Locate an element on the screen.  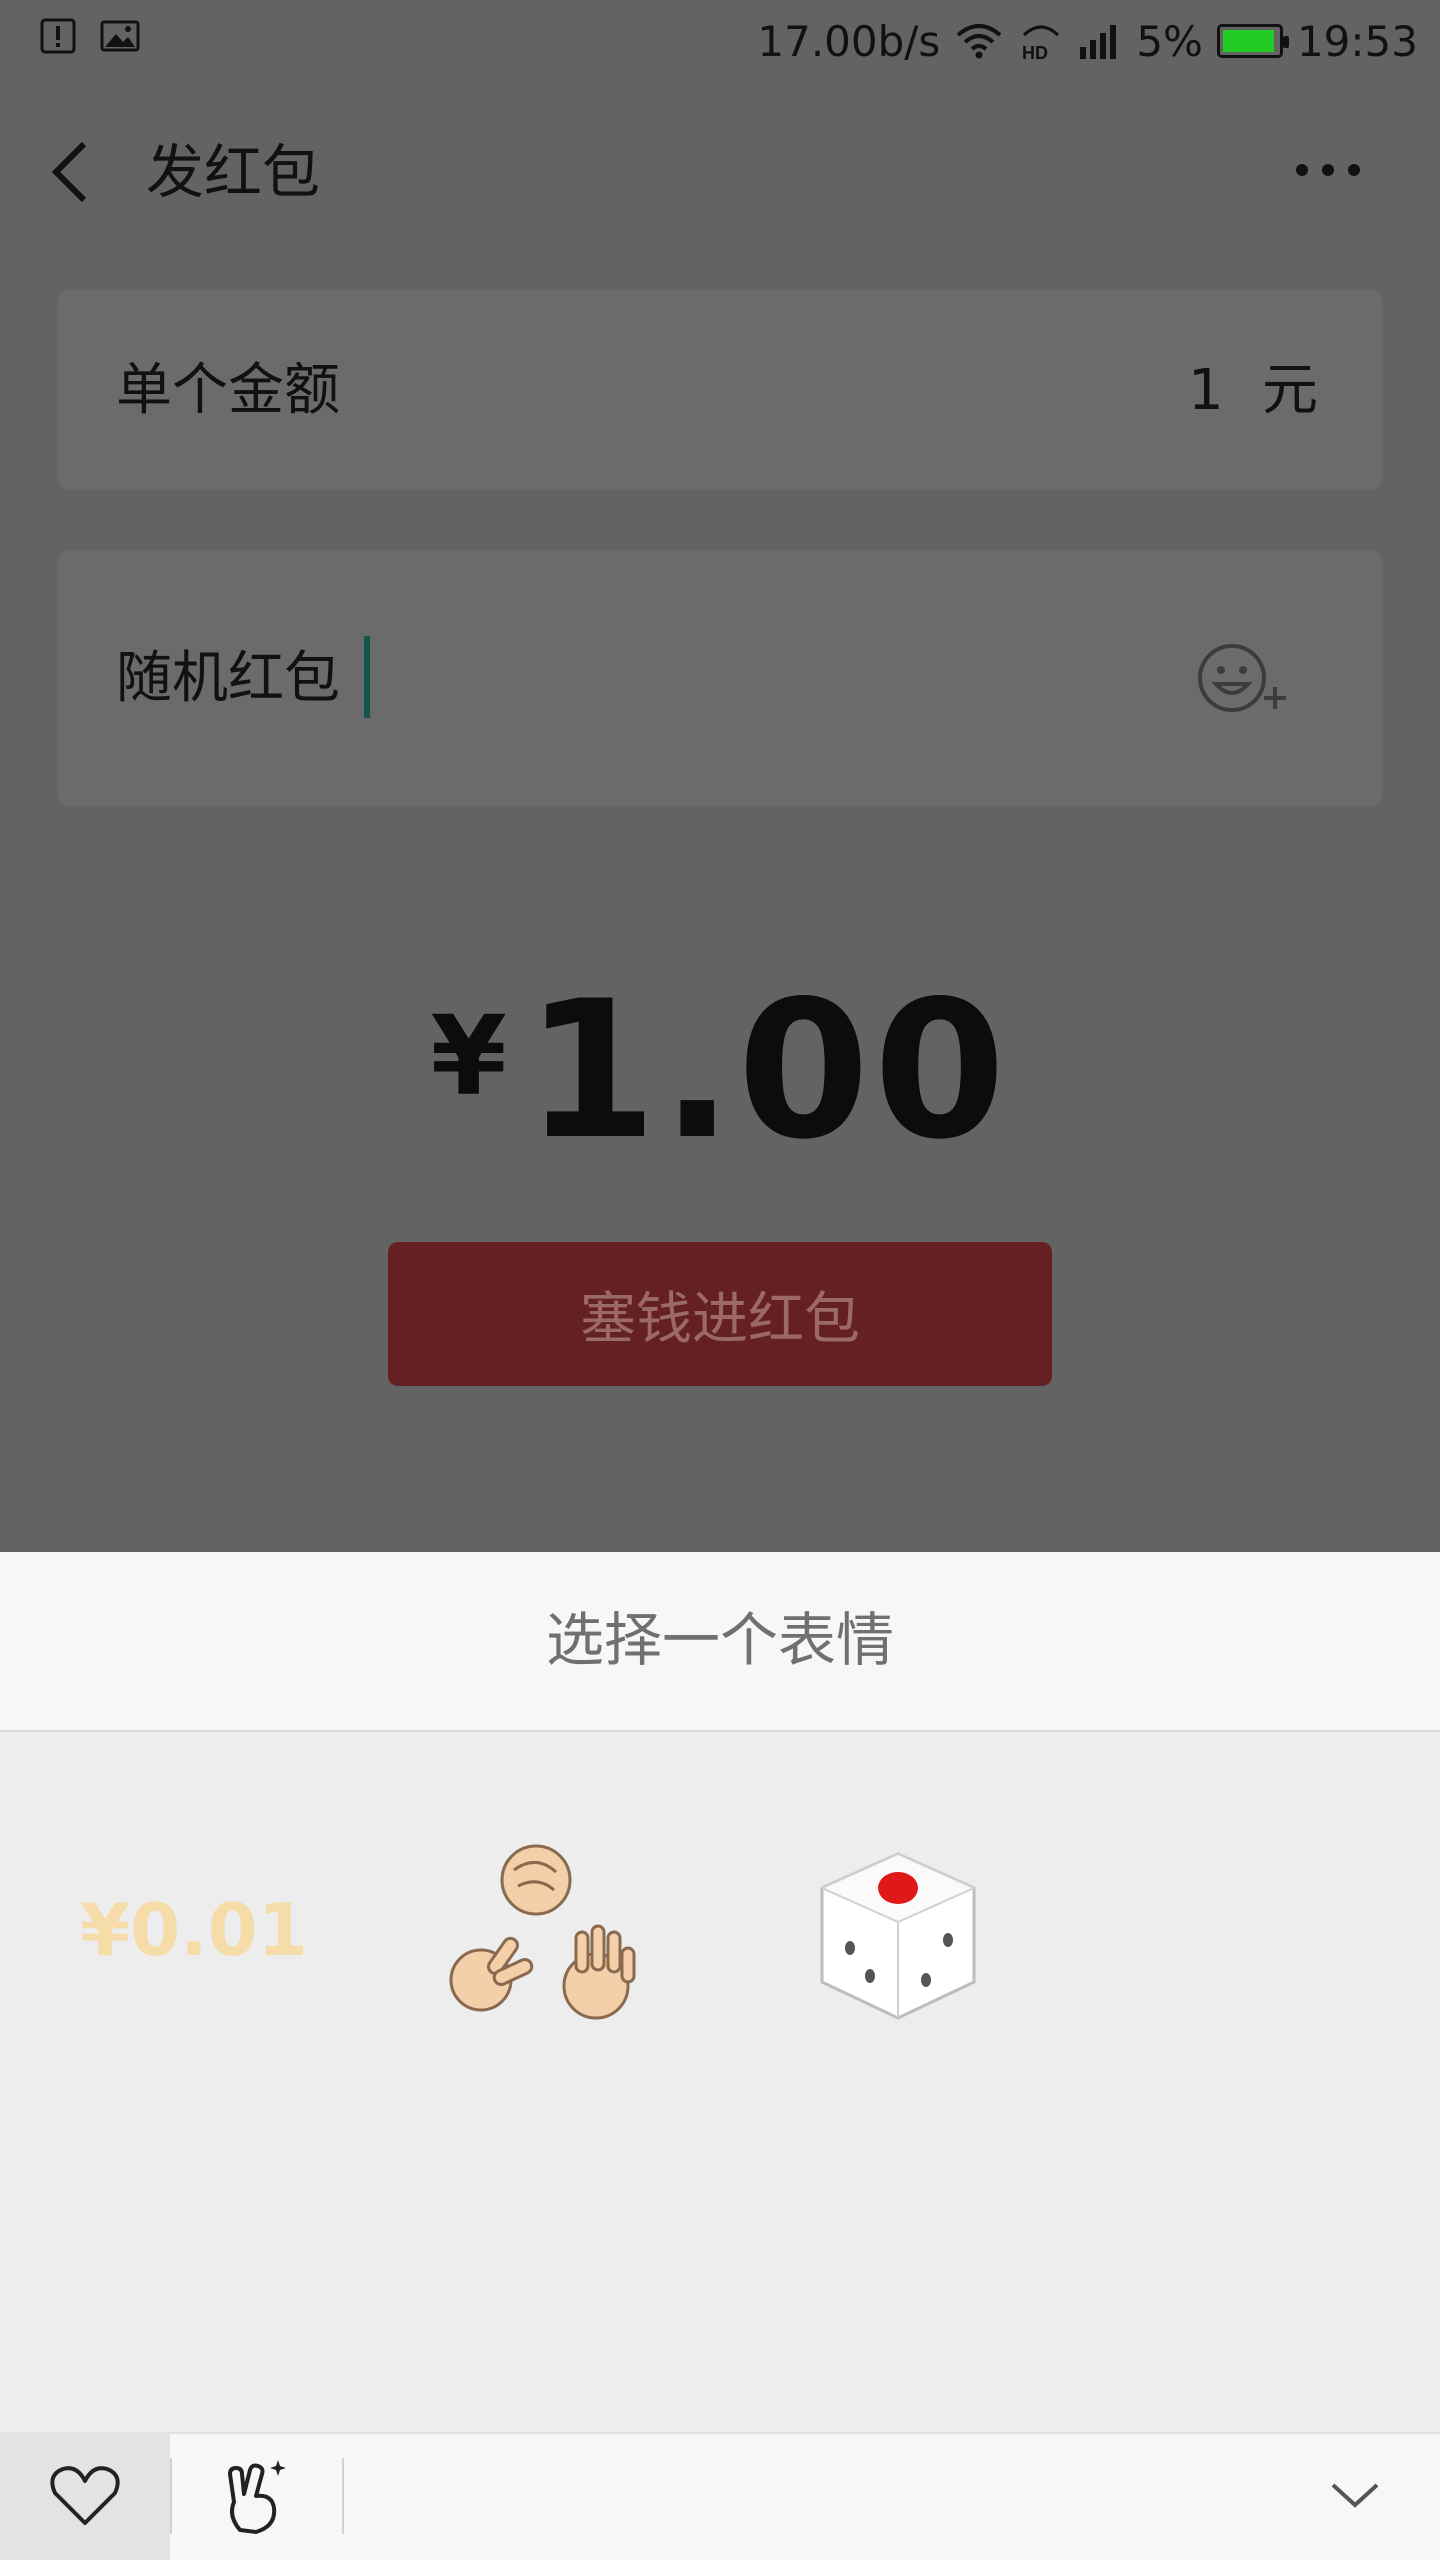
message-text: 随机红包 is located at coordinates (228, 679).